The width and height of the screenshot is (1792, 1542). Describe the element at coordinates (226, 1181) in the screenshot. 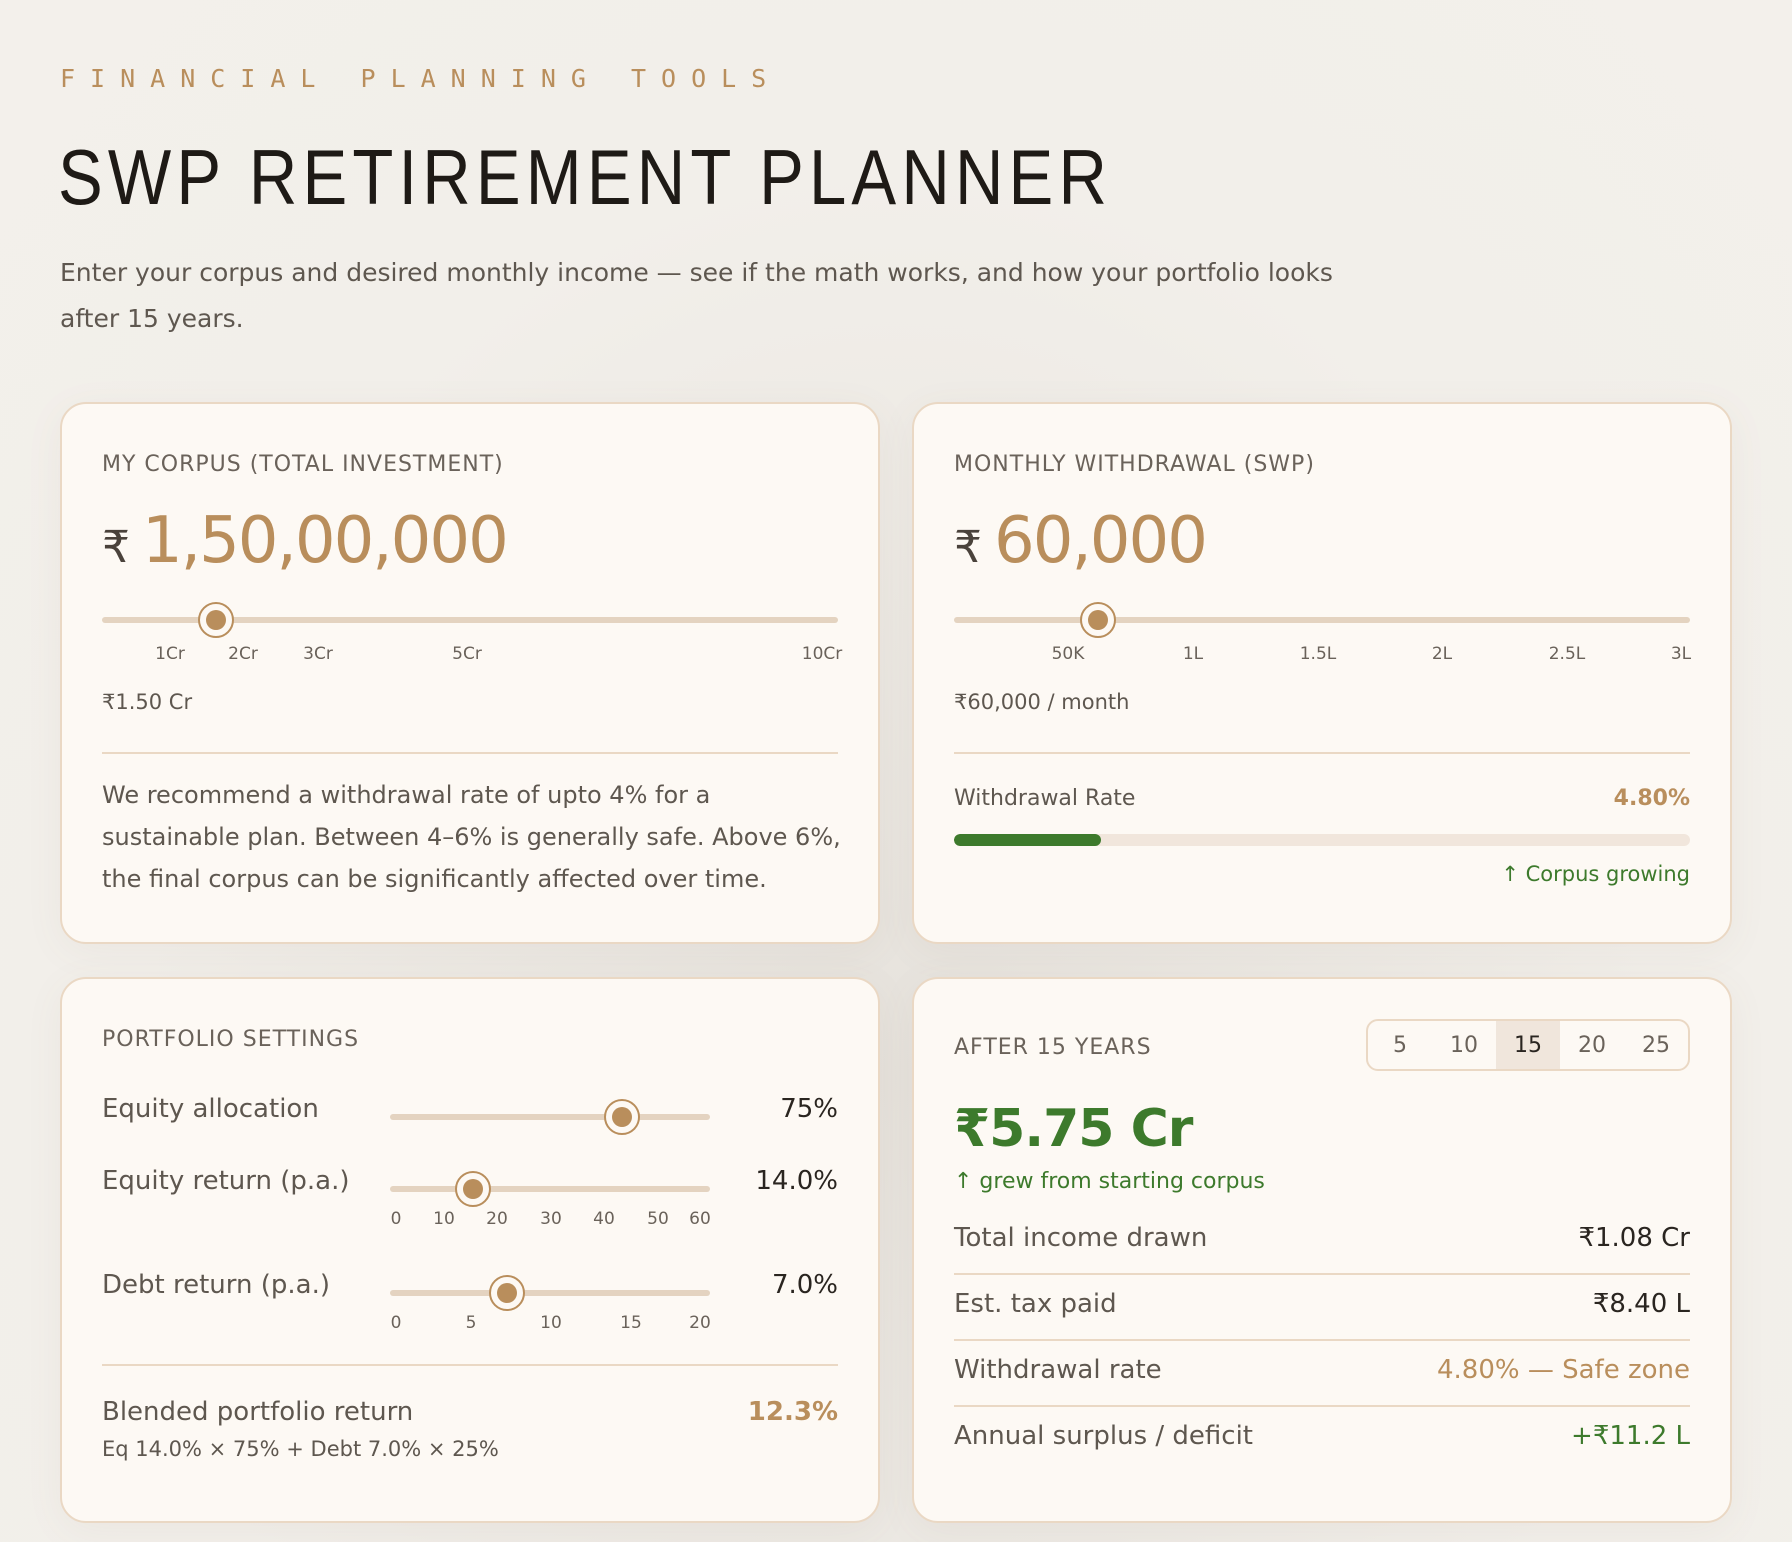

I see `equity-return-label: Equity return (p.a.)` at that location.